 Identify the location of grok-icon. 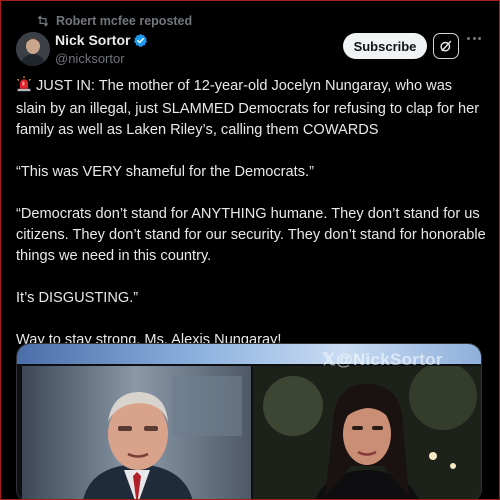
(446, 46).